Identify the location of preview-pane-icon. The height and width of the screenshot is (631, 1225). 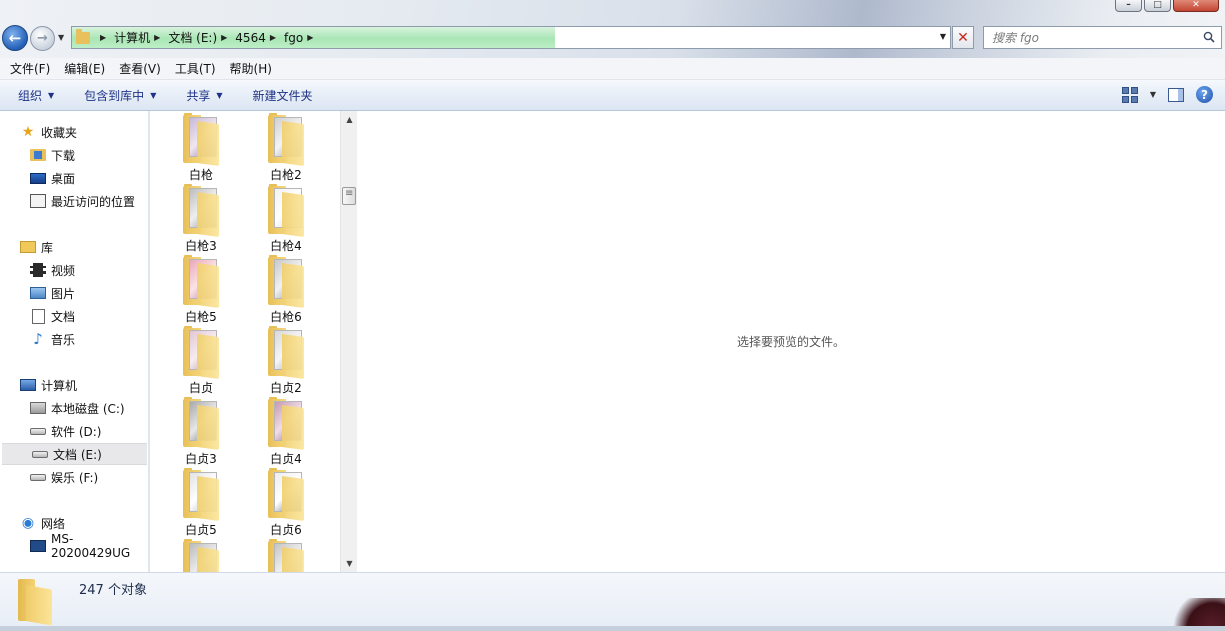
(1176, 94).